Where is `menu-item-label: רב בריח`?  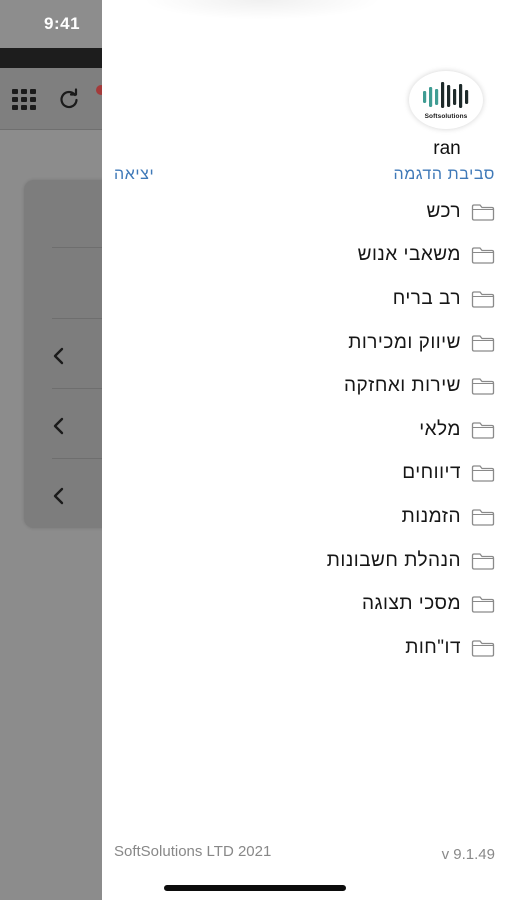
menu-item-label: רב בריח is located at coordinates (426, 298).